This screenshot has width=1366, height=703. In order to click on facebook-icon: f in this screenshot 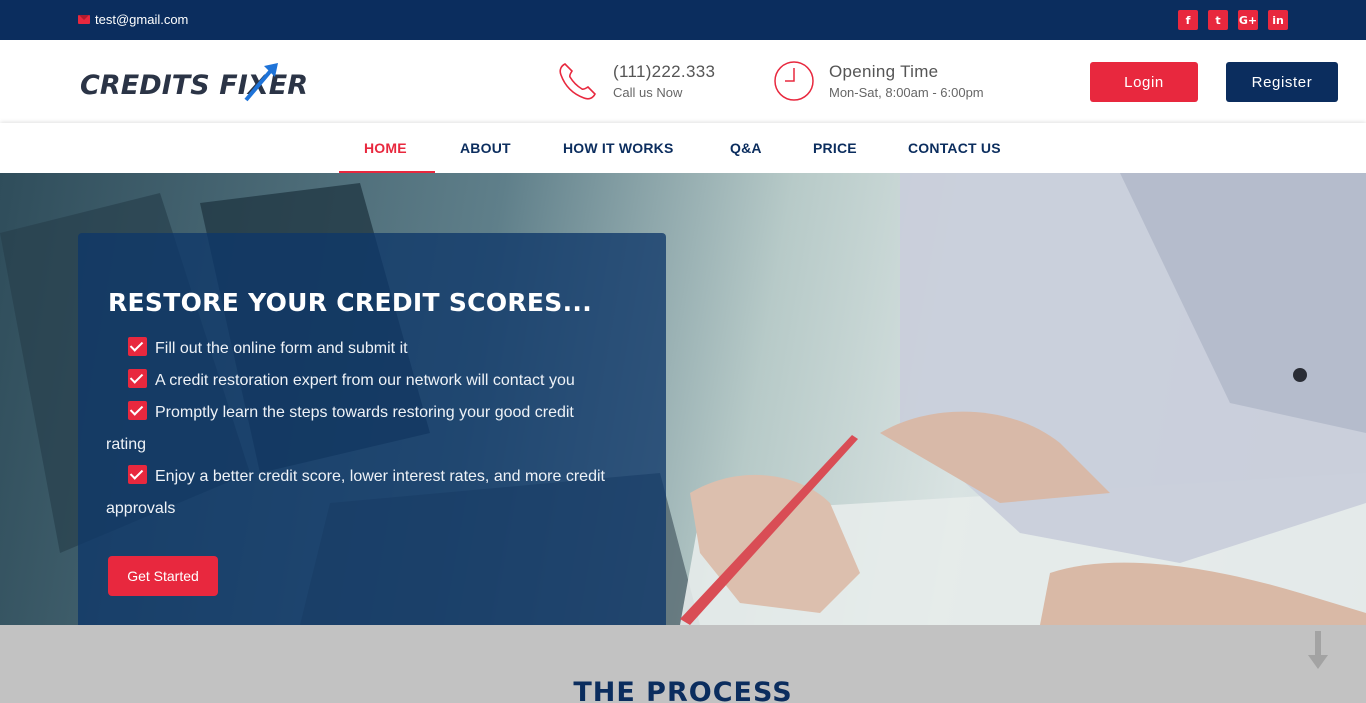, I will do `click(1188, 20)`.